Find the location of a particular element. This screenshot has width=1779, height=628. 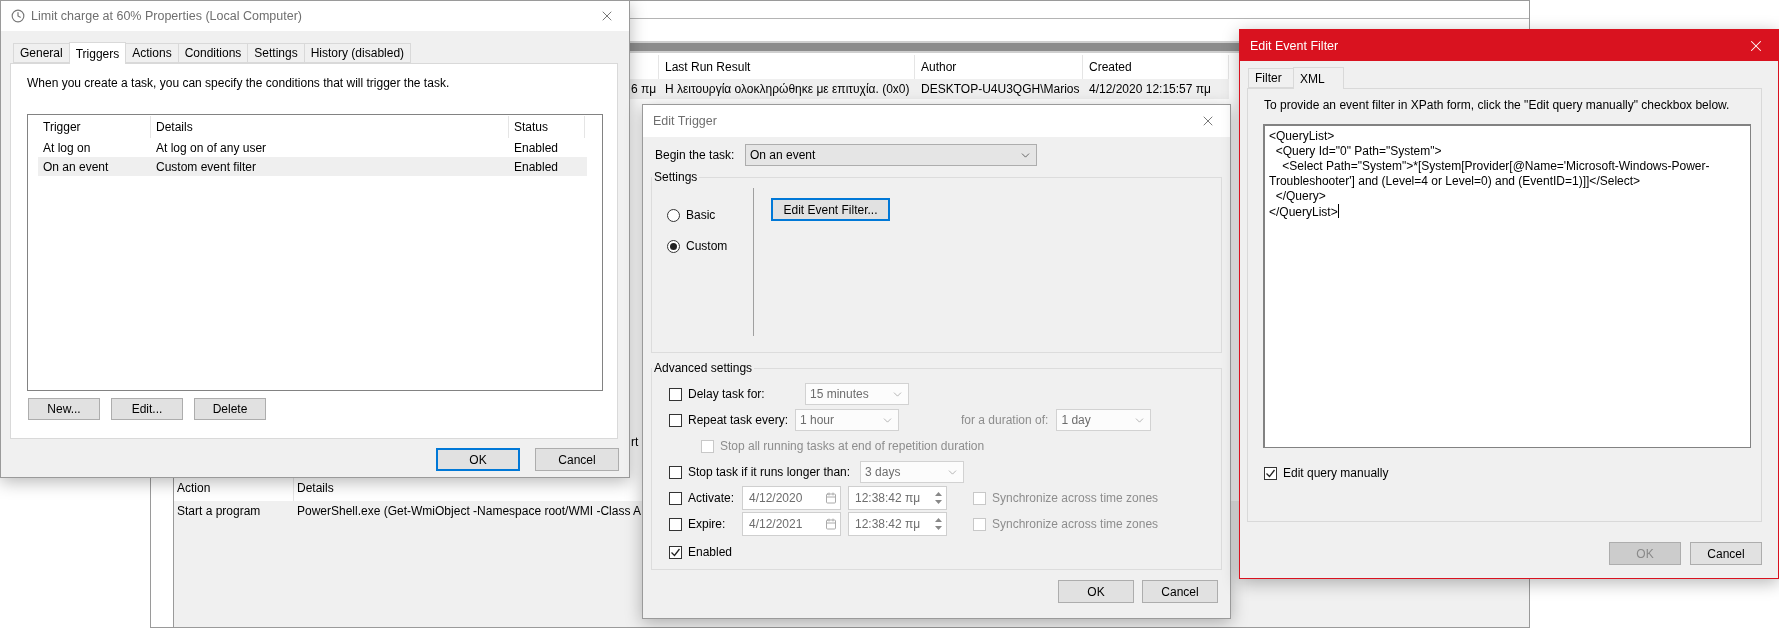

column-header: Status is located at coordinates (547, 127).